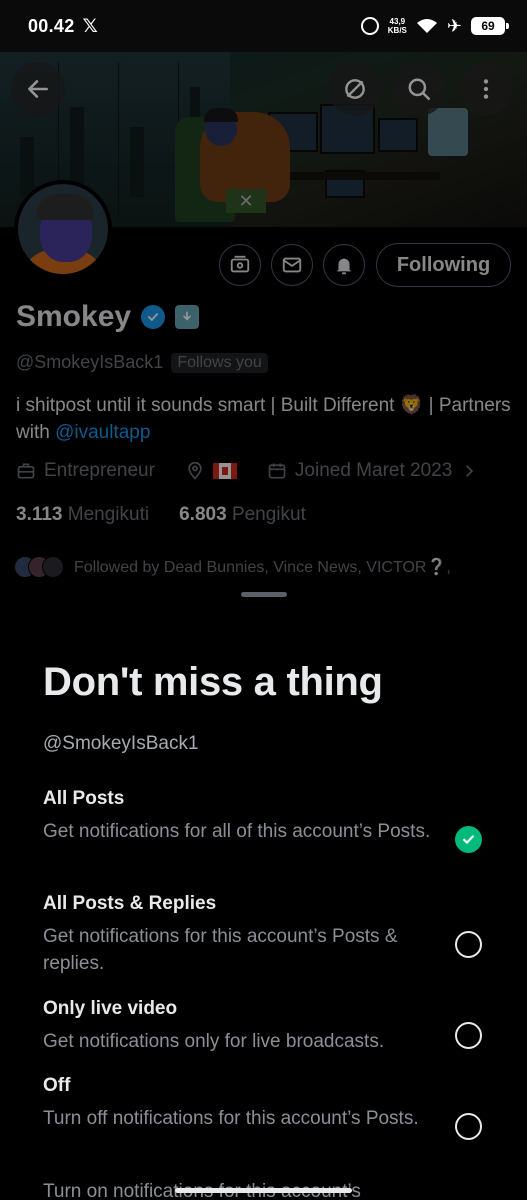 The image size is (527, 1200). Describe the element at coordinates (53, 567) in the screenshot. I see `follower-avatar` at that location.